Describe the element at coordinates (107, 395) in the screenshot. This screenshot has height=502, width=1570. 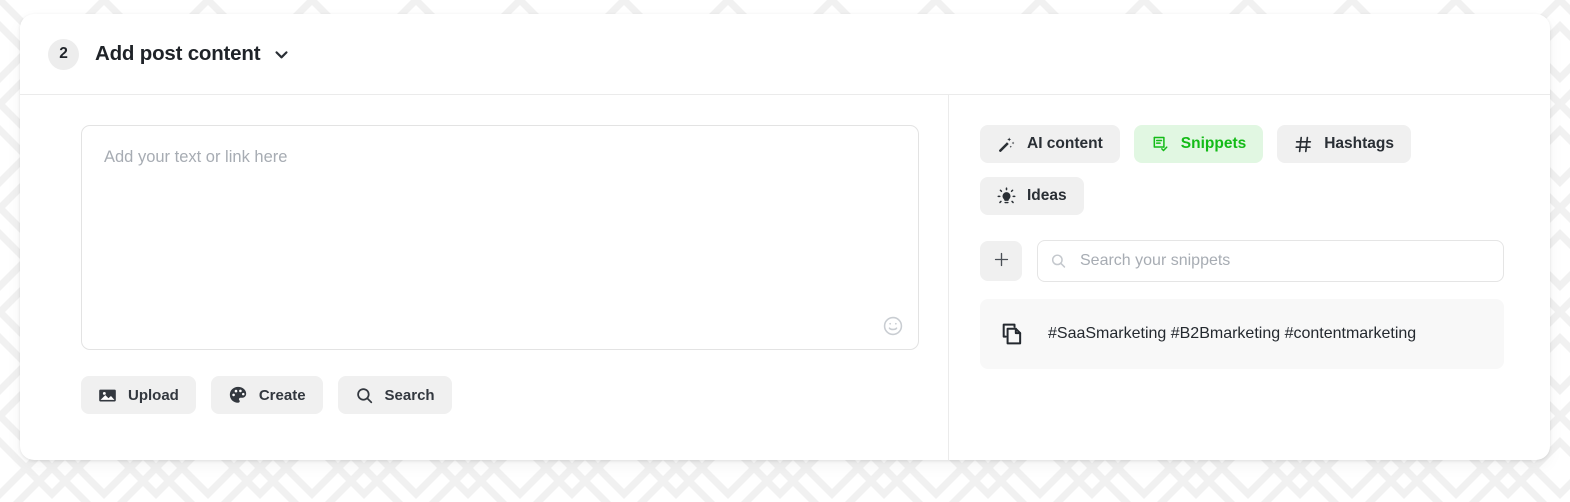
I see `image-icon` at that location.